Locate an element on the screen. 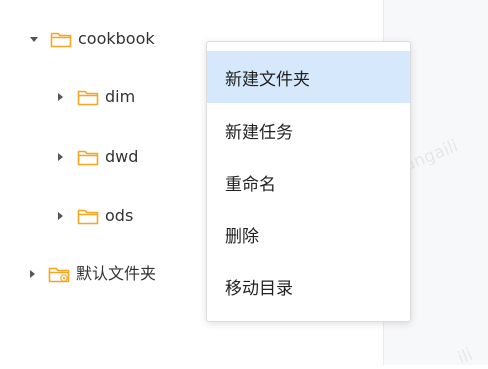  tree-node-default-folder: 默认文件夹 is located at coordinates (93, 274).